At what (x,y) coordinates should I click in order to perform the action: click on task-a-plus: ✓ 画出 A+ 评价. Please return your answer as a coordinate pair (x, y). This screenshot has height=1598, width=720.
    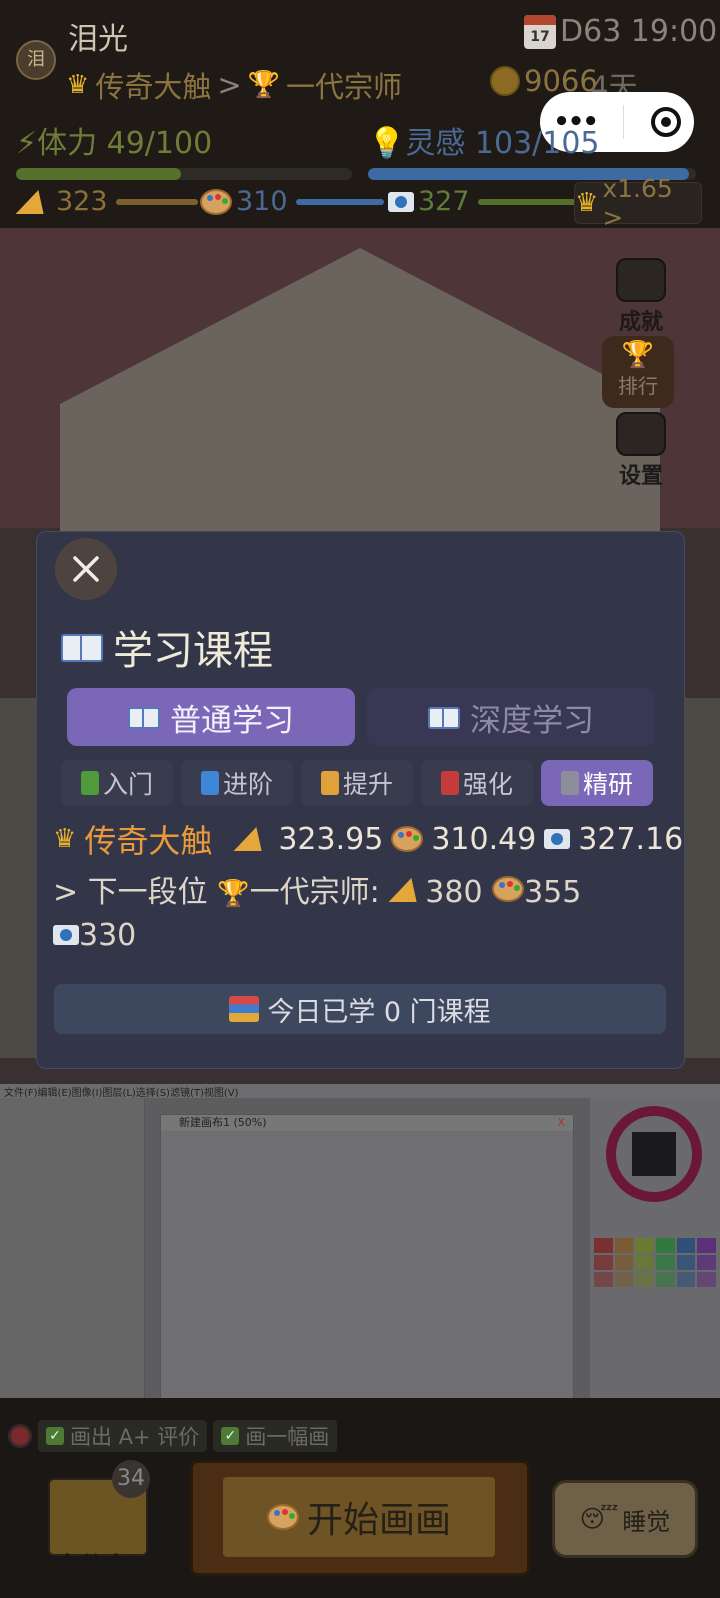
    Looking at the image, I should click on (123, 1436).